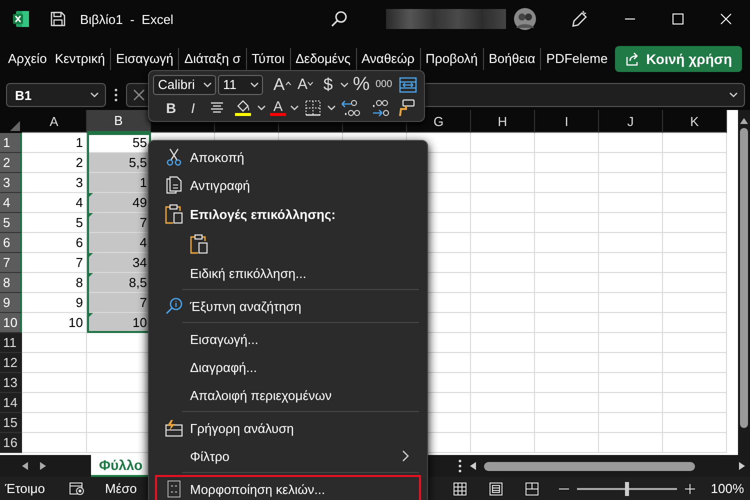 The height and width of the screenshot is (500, 750). What do you see at coordinates (119, 263) in the screenshot?
I see `table-cell: 34` at bounding box center [119, 263].